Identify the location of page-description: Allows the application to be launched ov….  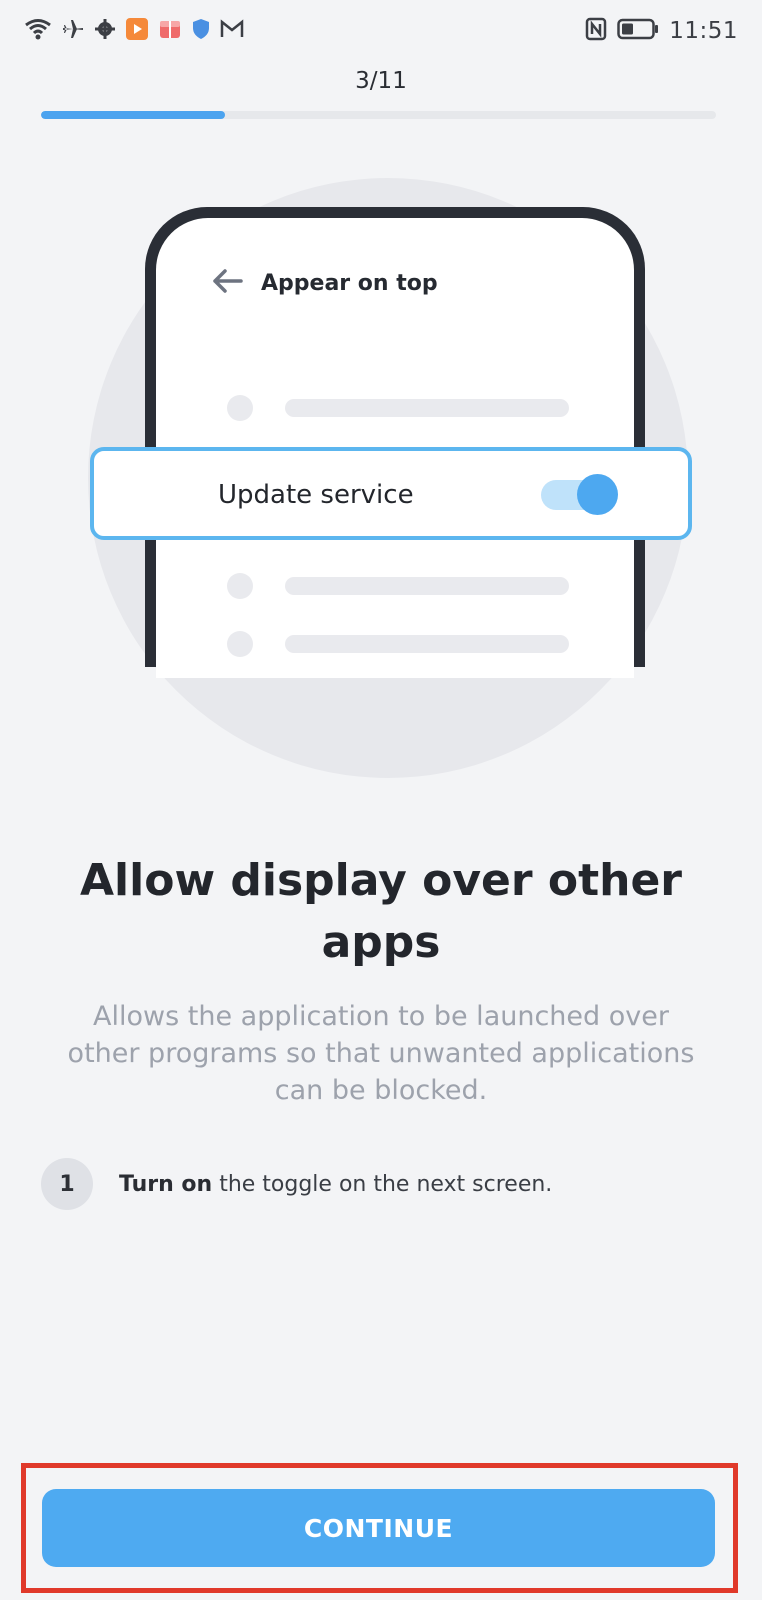
(381, 1053).